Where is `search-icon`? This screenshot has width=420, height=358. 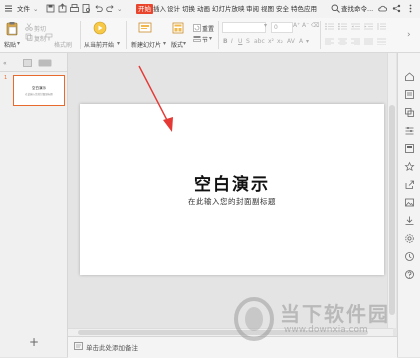
search-icon is located at coordinates (335, 8).